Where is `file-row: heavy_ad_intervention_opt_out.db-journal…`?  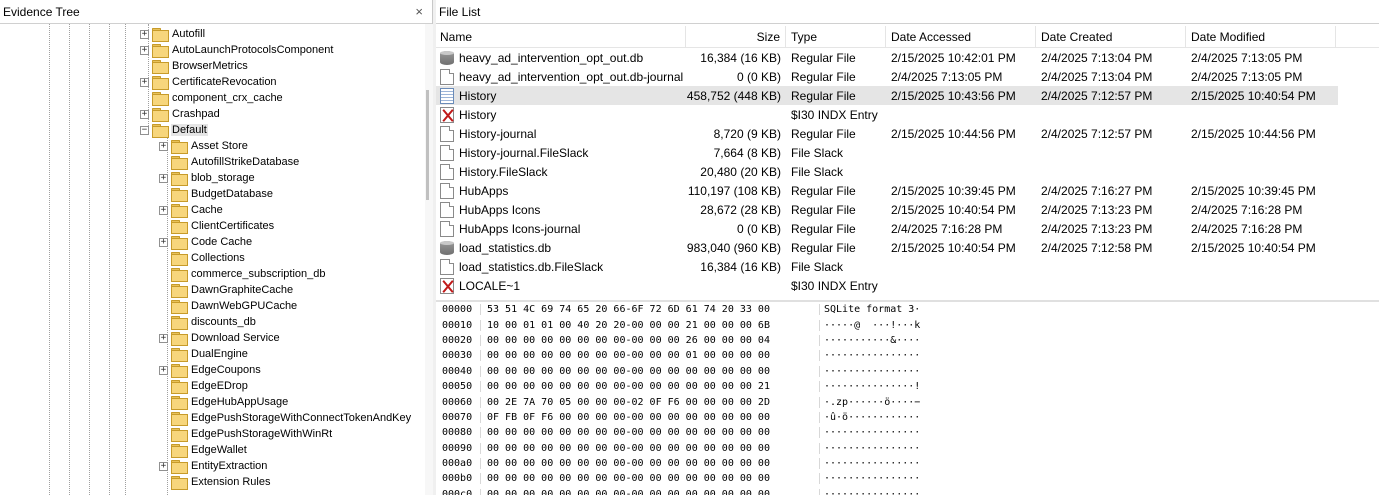
file-row: heavy_ad_intervention_opt_out.db-journal… is located at coordinates (887, 76).